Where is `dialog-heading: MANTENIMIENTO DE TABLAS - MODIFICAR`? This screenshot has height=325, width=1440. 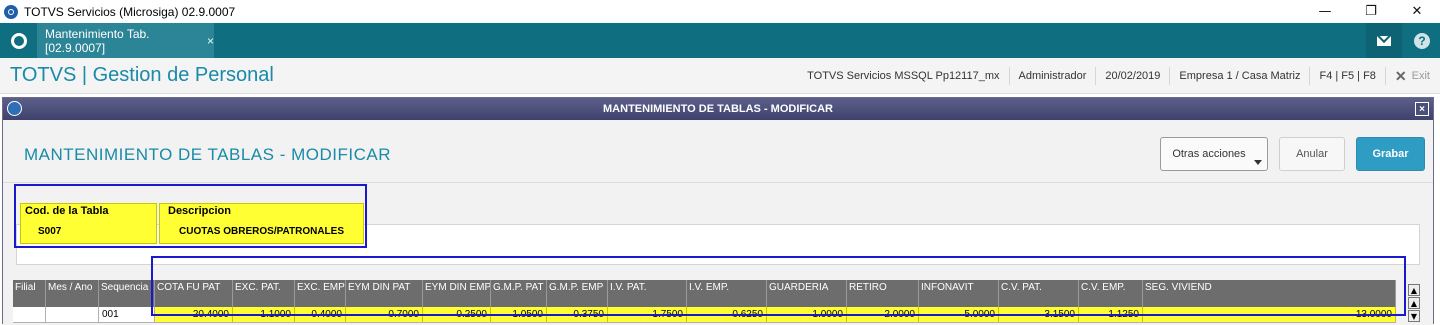
dialog-heading: MANTENIMIENTO DE TABLAS - MODIFICAR is located at coordinates (207, 154).